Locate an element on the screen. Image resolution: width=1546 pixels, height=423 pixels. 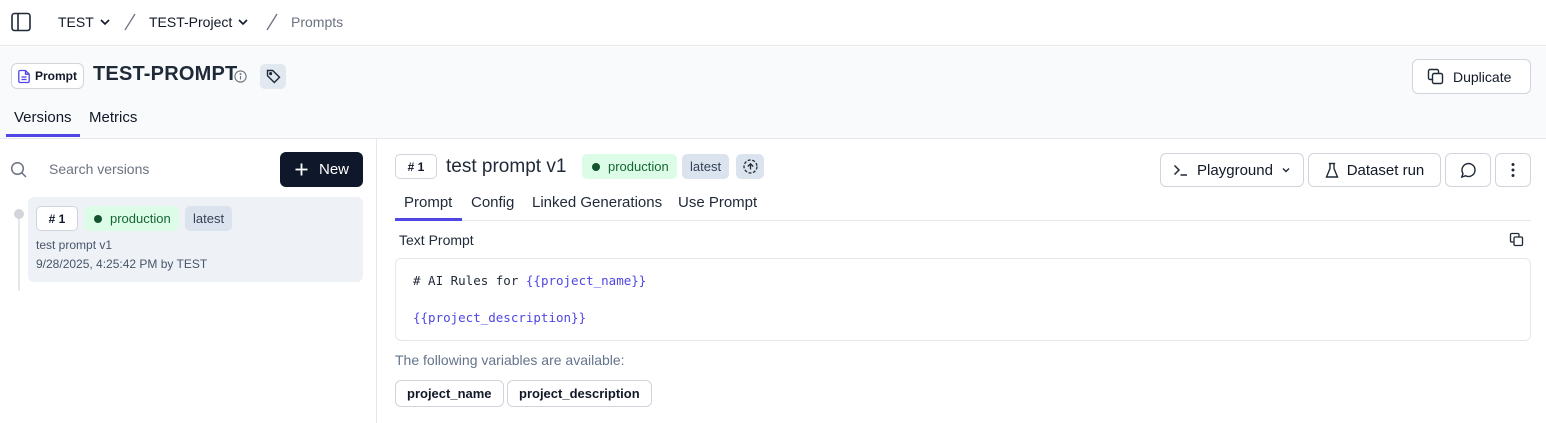
info-icon is located at coordinates (240, 76).